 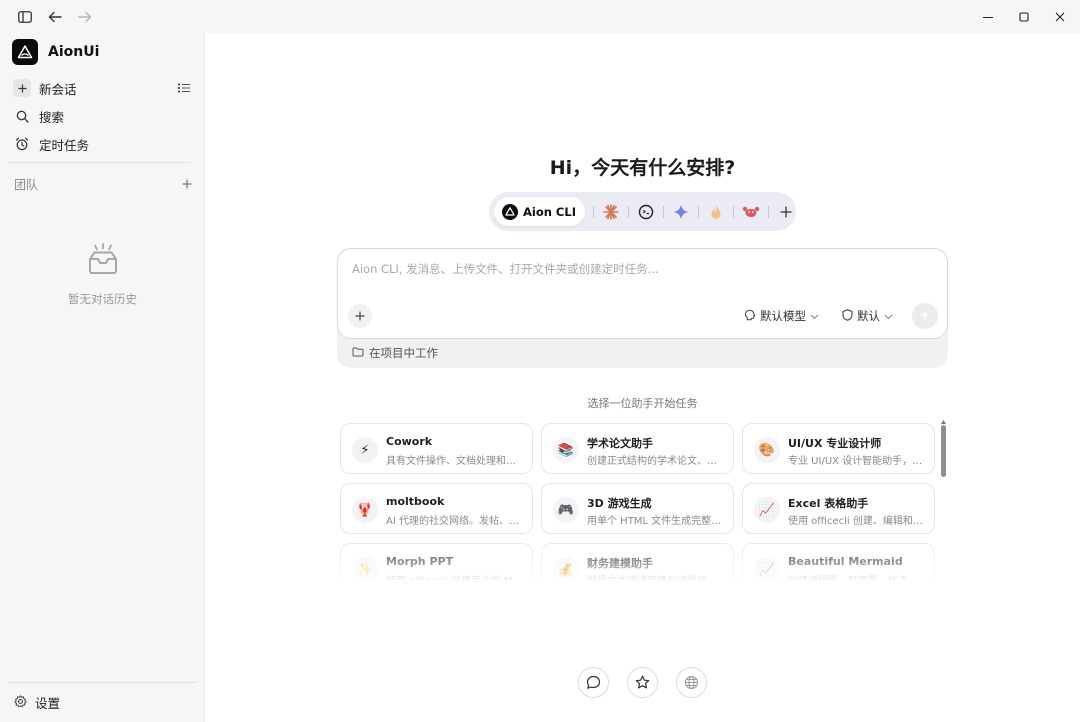 What do you see at coordinates (637, 448) in the screenshot?
I see `assistant-card: 📚 学术论文助手创建正式结构的学术论文、研究报告` at bounding box center [637, 448].